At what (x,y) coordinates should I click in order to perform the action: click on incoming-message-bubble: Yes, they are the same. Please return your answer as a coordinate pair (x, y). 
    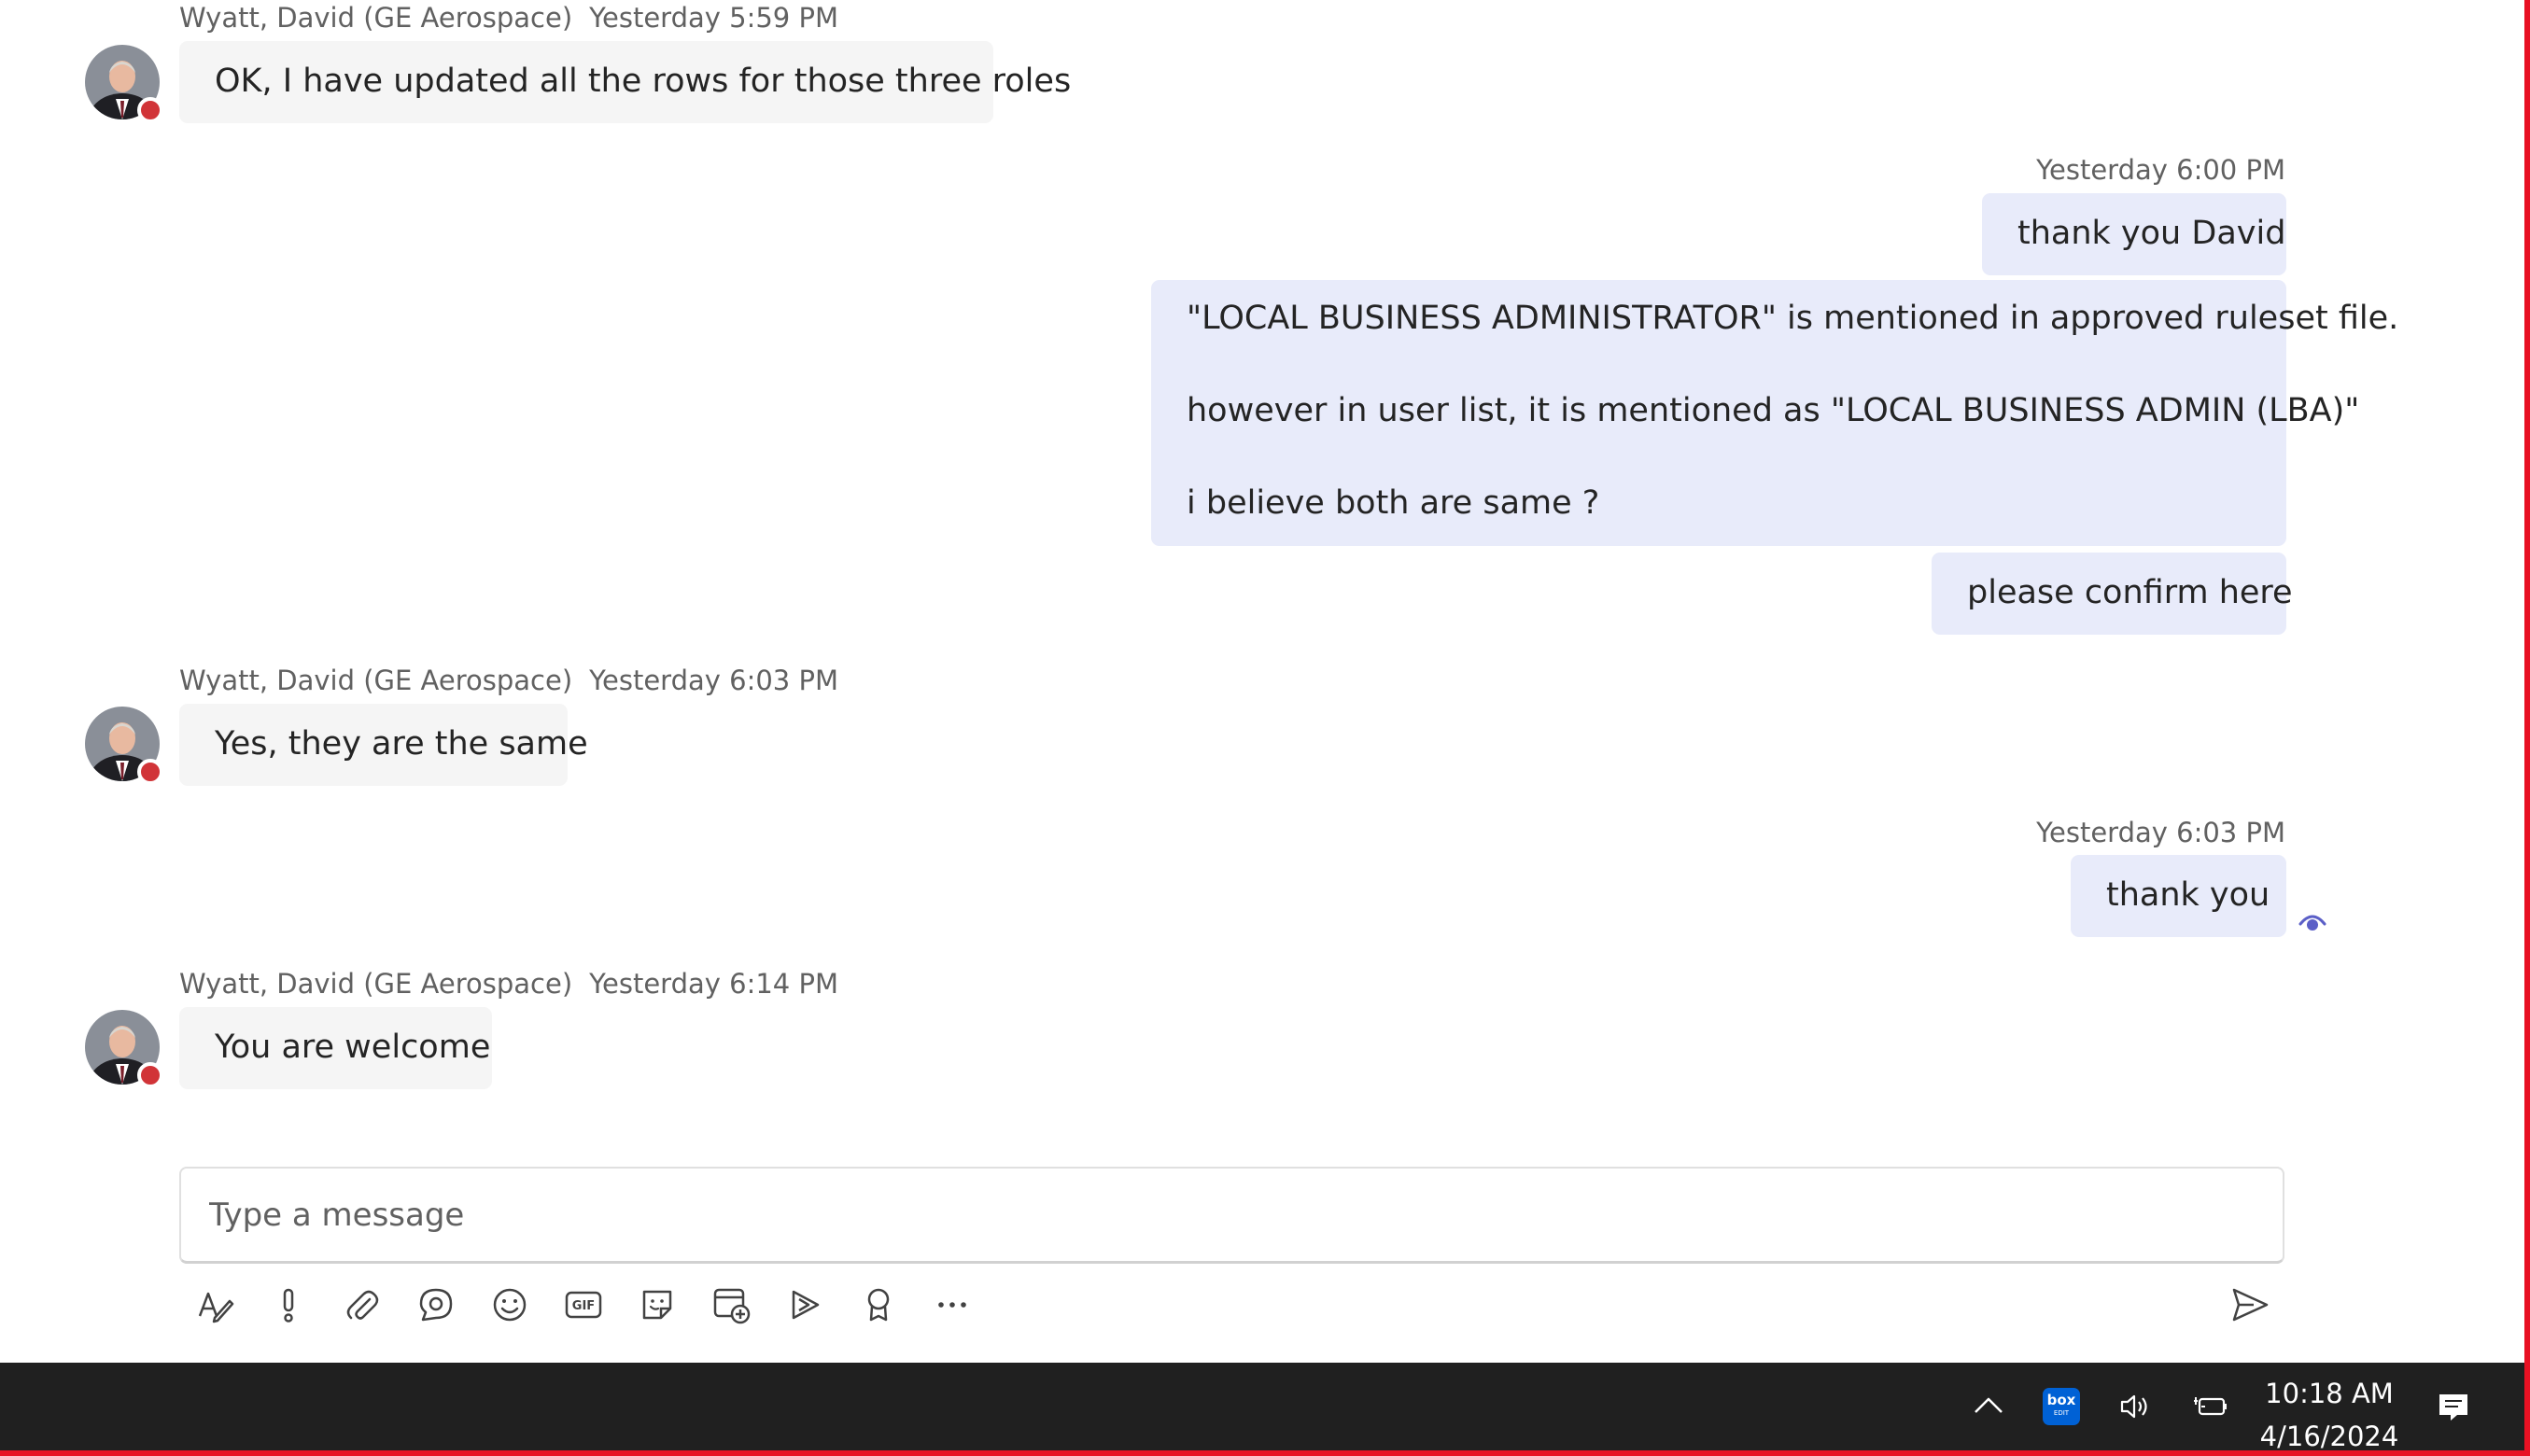
    Looking at the image, I should click on (384, 745).